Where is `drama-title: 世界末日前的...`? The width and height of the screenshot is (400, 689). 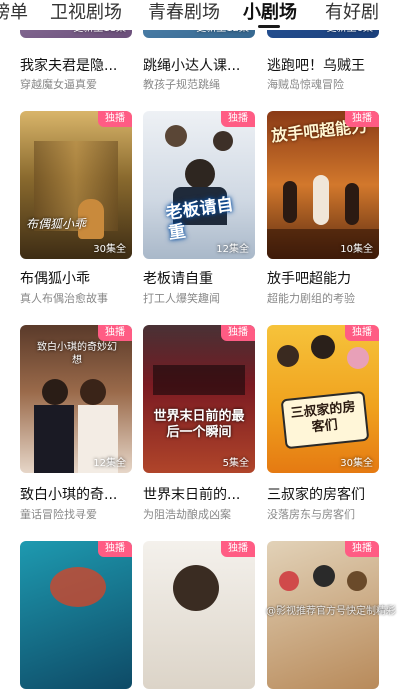
drama-title: 世界末日前的... is located at coordinates (192, 495).